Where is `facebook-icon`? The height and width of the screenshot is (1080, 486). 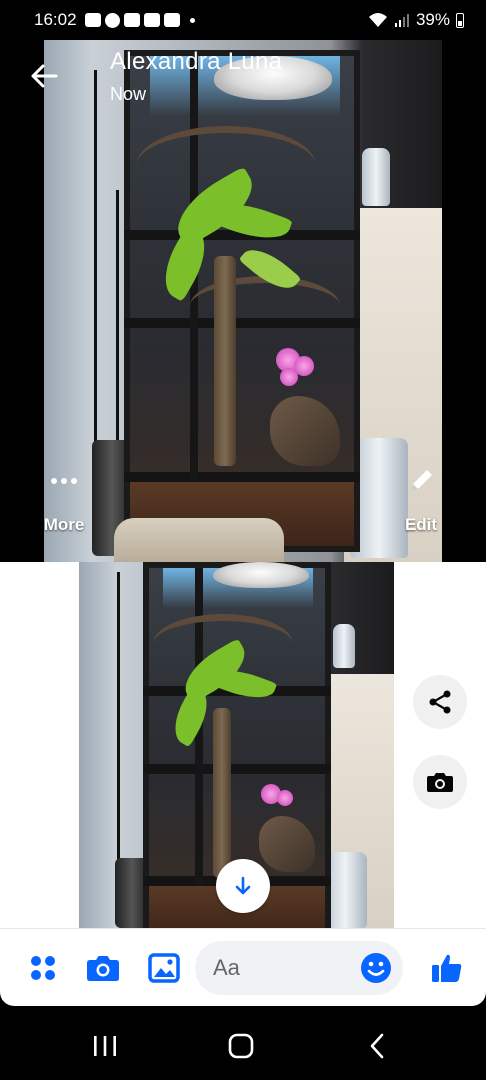 facebook-icon is located at coordinates (112, 20).